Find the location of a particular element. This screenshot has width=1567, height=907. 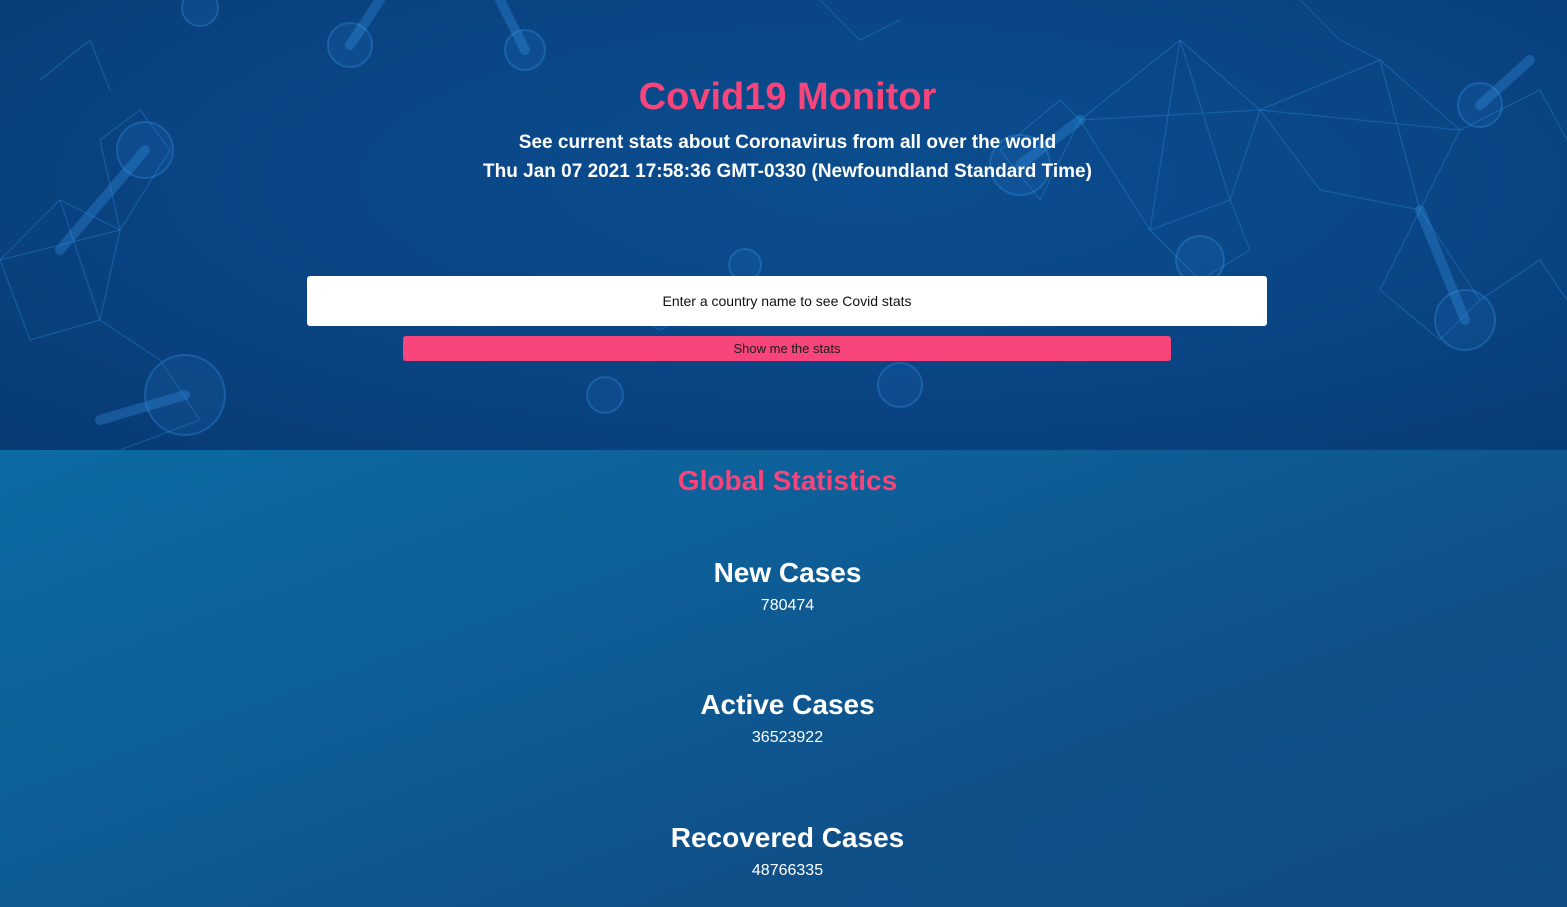

stat-value: 36523922 is located at coordinates (787, 737).